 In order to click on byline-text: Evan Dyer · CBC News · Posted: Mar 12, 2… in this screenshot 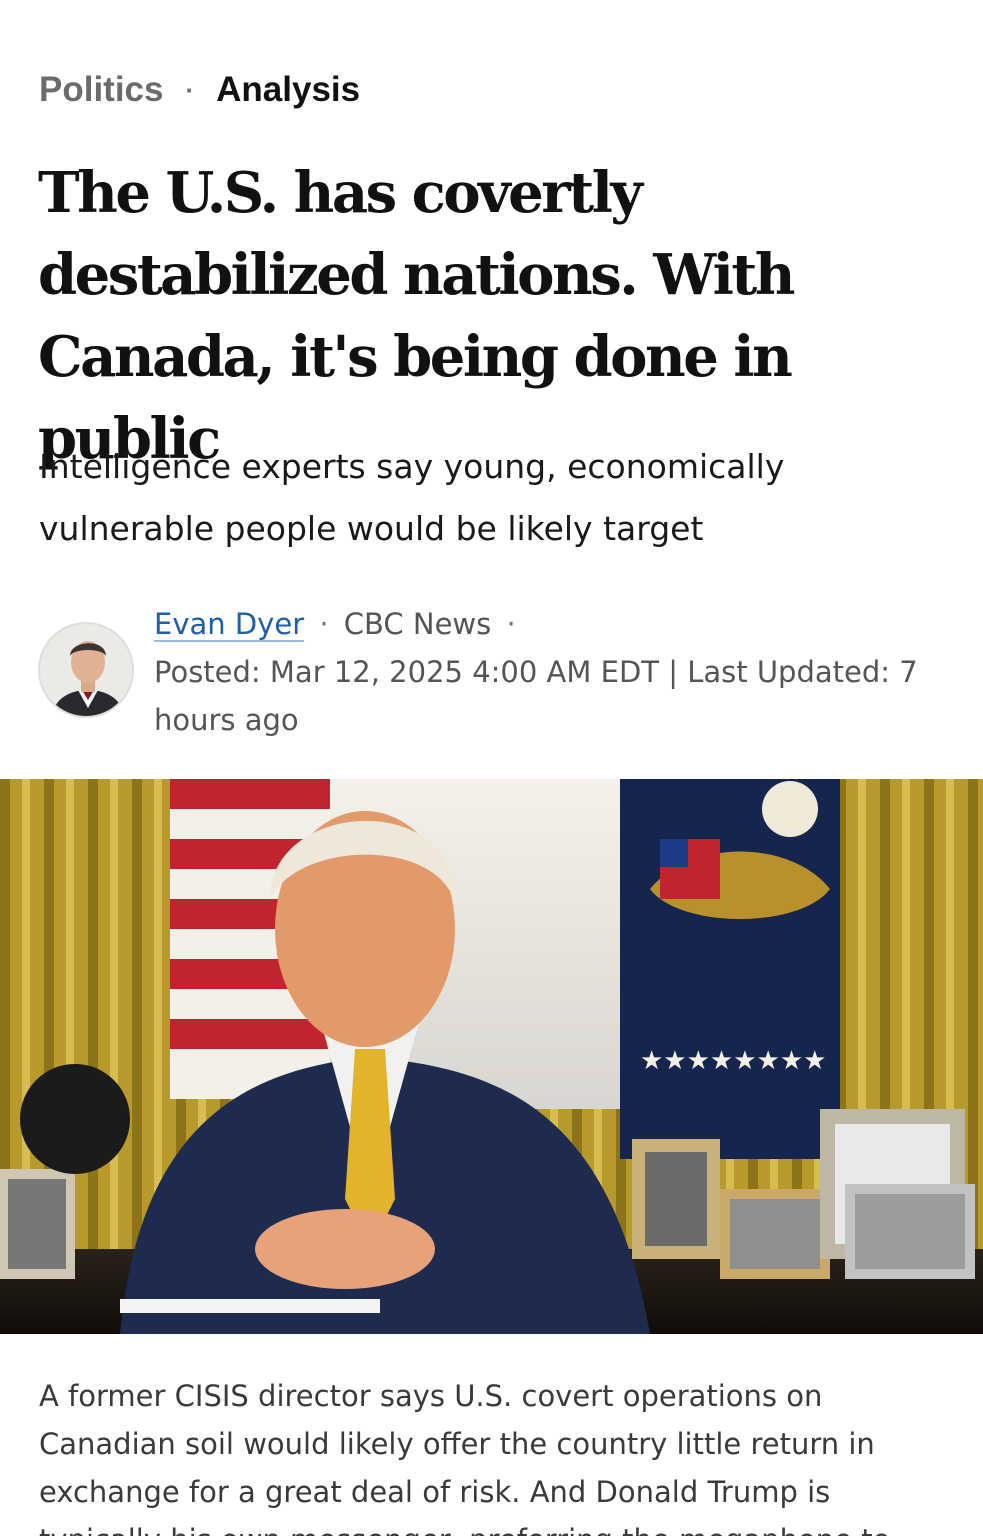, I will do `click(559, 672)`.